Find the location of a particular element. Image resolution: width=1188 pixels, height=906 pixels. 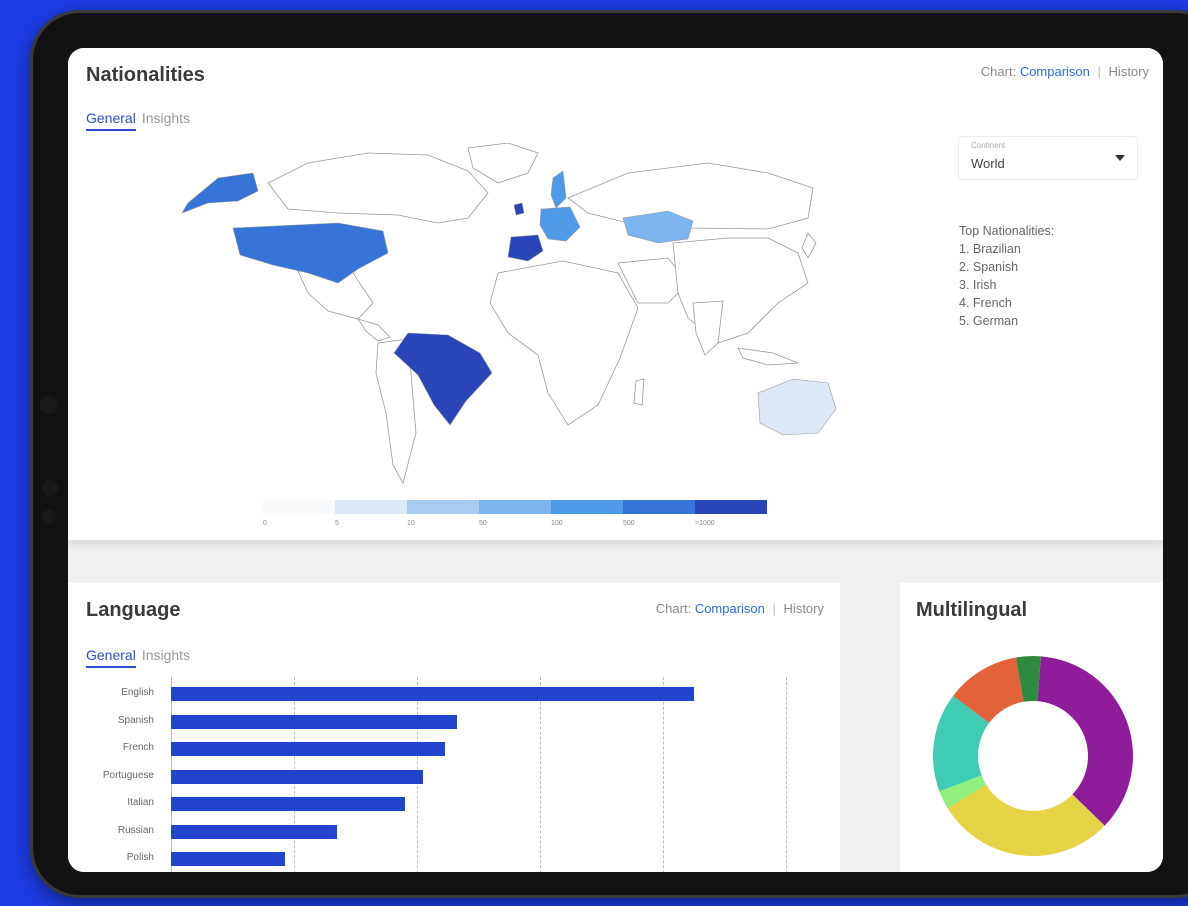

legend-label: >1000 is located at coordinates (705, 523).